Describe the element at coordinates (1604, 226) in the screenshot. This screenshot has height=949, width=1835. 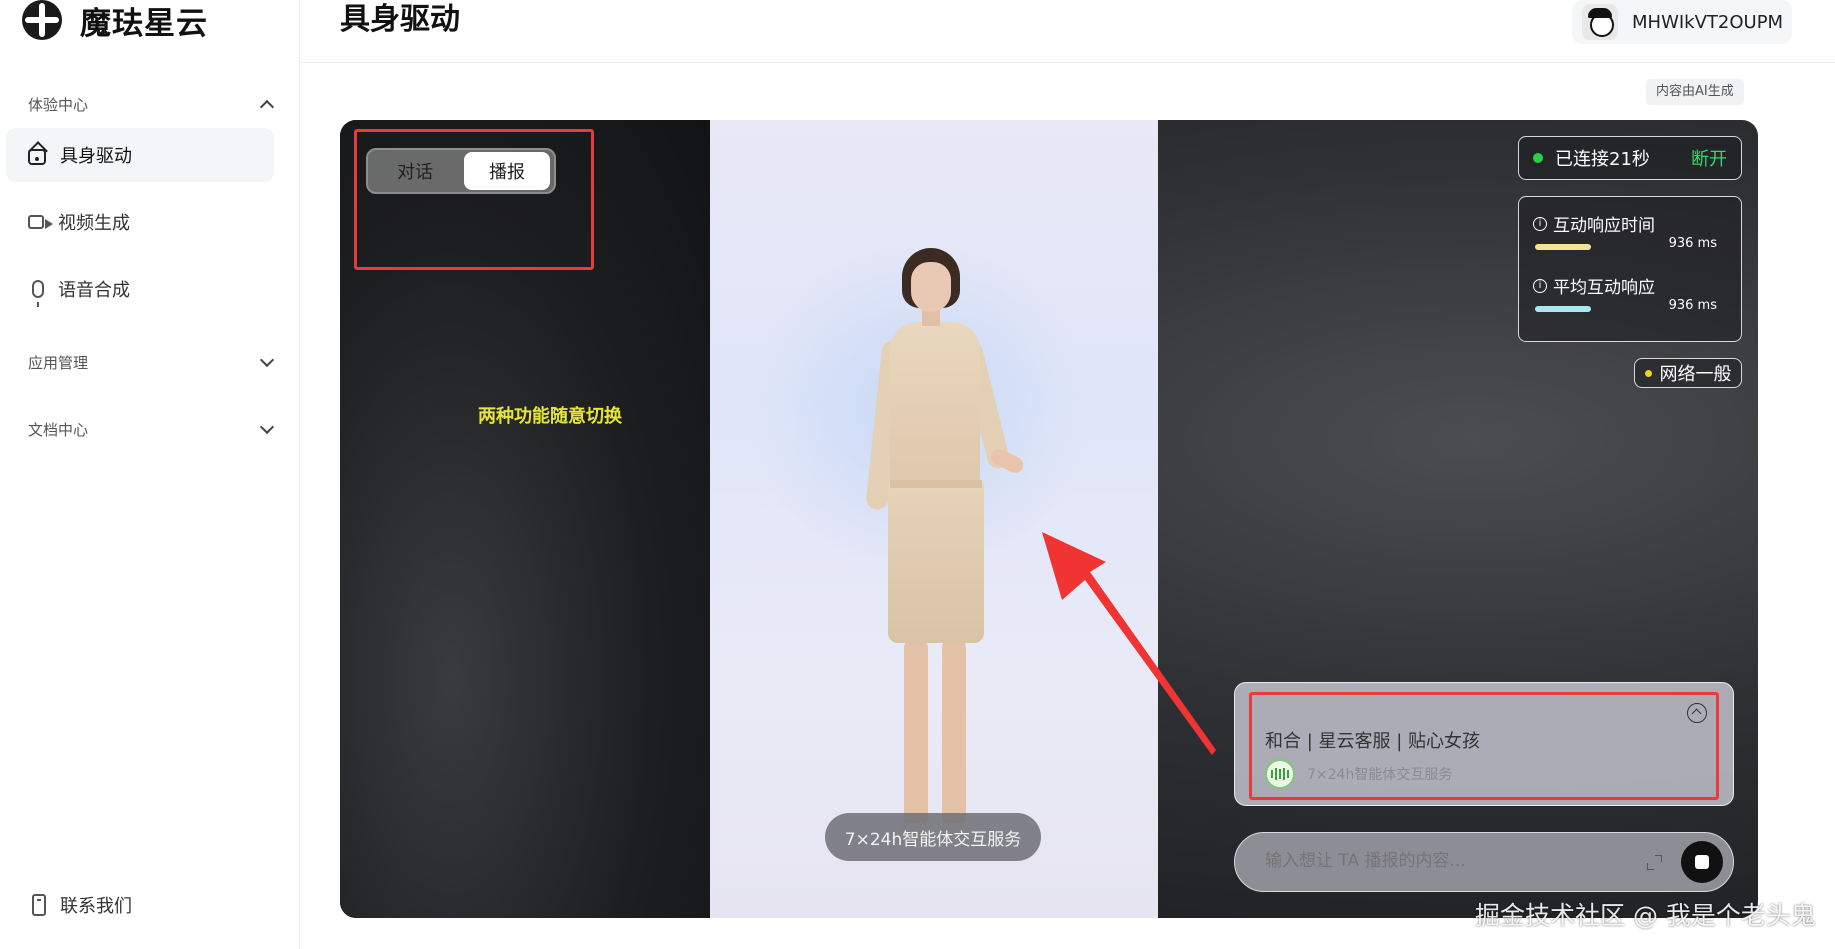
I see `metric-label: 互动响应时间` at that location.